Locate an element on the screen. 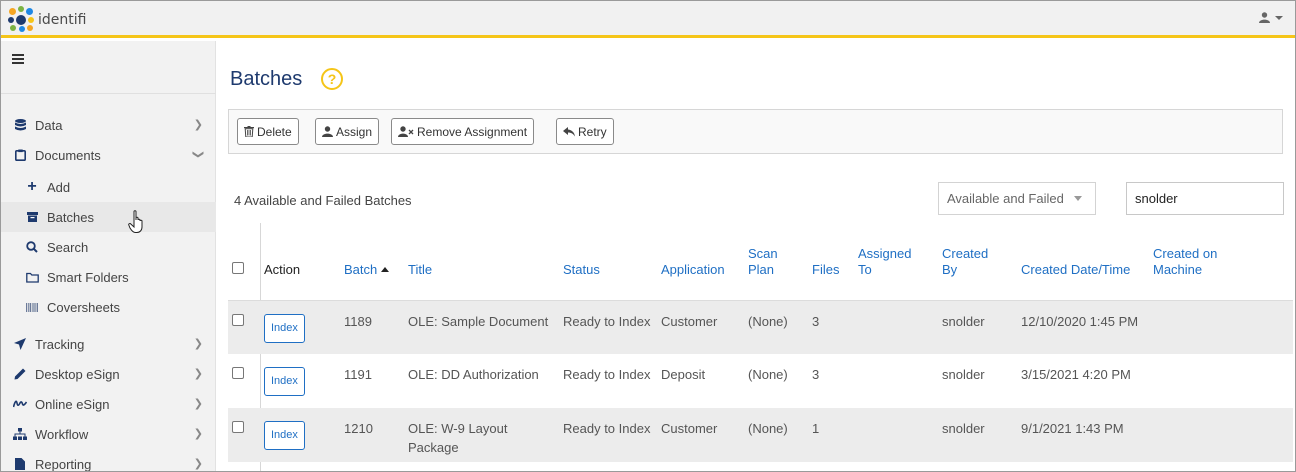 This screenshot has height=472, width=1296. pen-icon is located at coordinates (20, 374).